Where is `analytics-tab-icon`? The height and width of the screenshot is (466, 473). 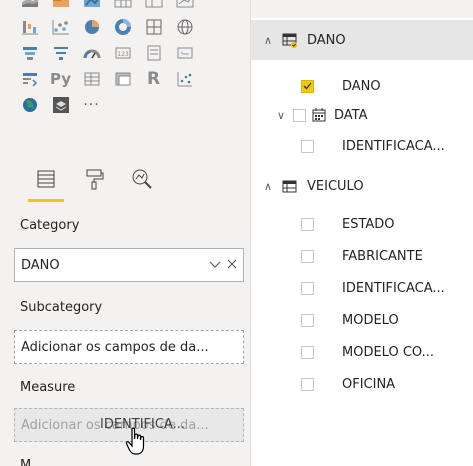 analytics-tab-icon is located at coordinates (142, 179).